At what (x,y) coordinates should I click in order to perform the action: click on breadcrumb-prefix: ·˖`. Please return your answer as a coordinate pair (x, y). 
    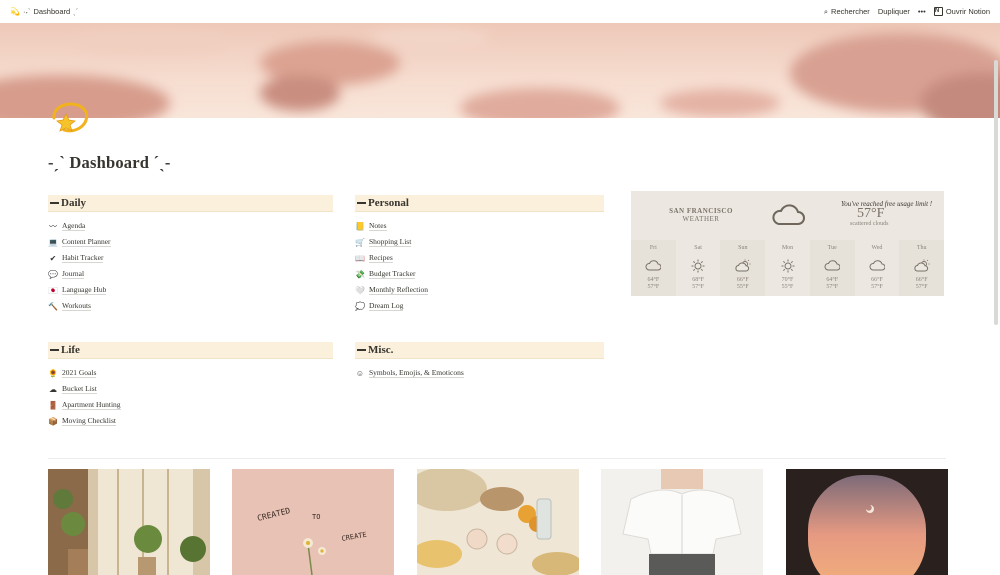
    Looking at the image, I should click on (26, 11).